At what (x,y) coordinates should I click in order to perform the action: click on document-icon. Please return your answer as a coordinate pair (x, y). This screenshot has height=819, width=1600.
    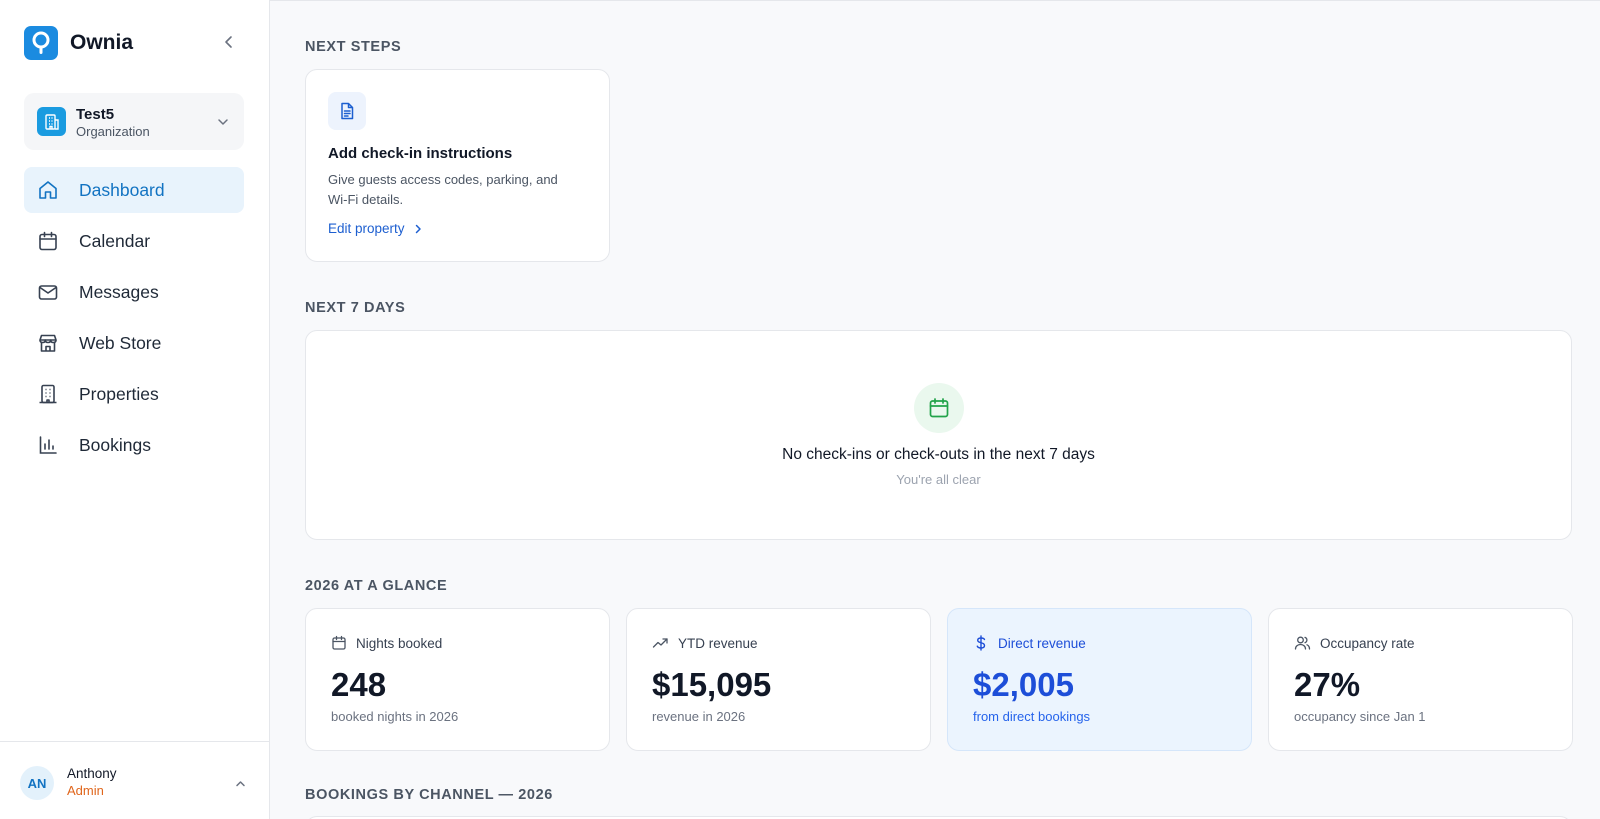
    Looking at the image, I should click on (347, 111).